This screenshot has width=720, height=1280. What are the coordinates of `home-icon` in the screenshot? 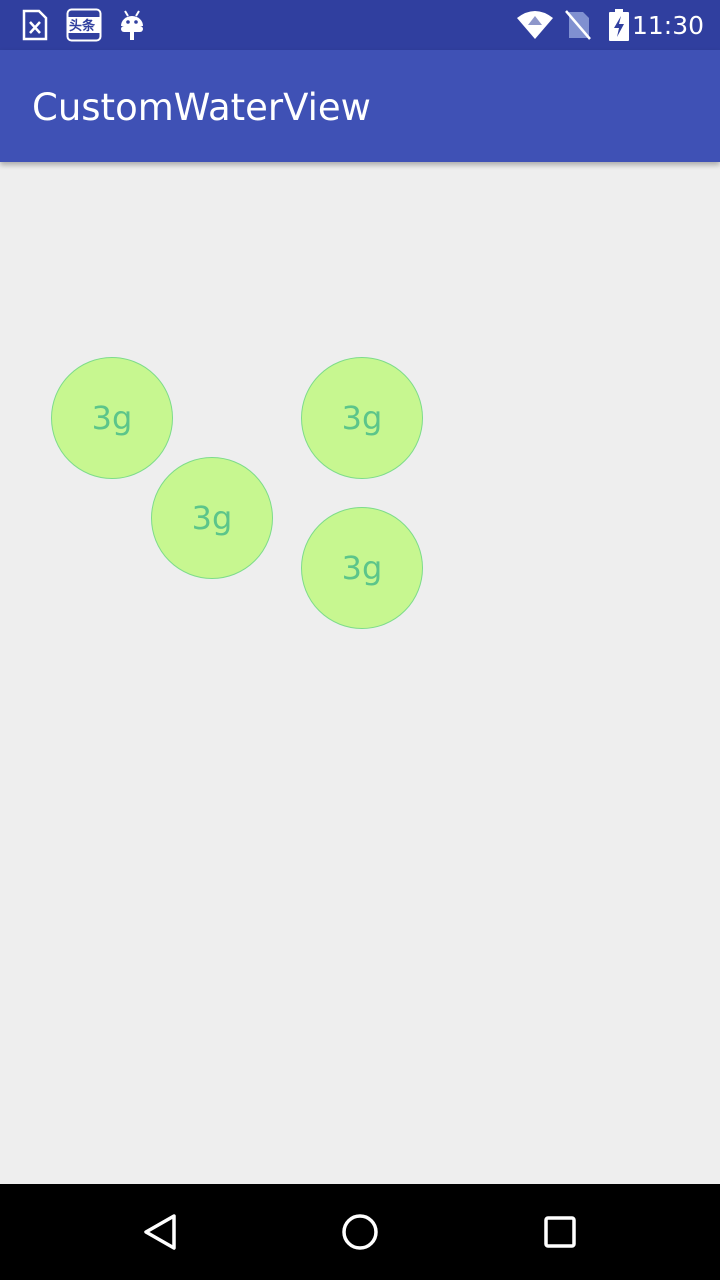 It's located at (360, 1232).